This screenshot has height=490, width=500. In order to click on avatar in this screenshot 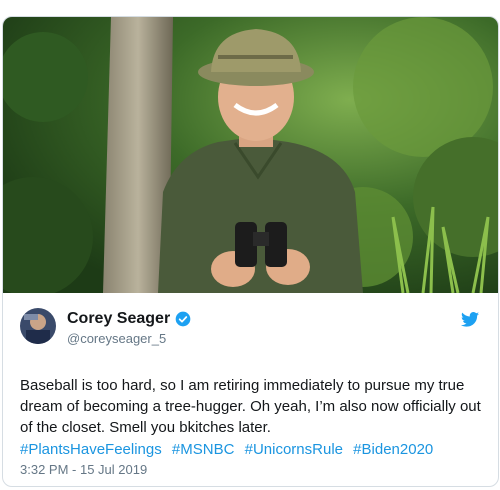, I will do `click(38, 326)`.